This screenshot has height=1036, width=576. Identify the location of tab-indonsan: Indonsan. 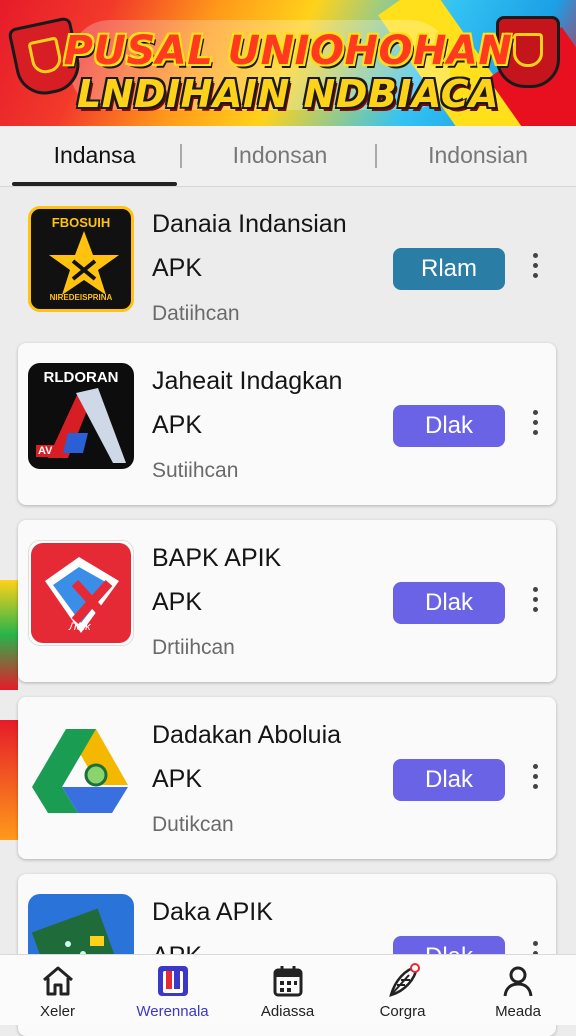
(280, 155).